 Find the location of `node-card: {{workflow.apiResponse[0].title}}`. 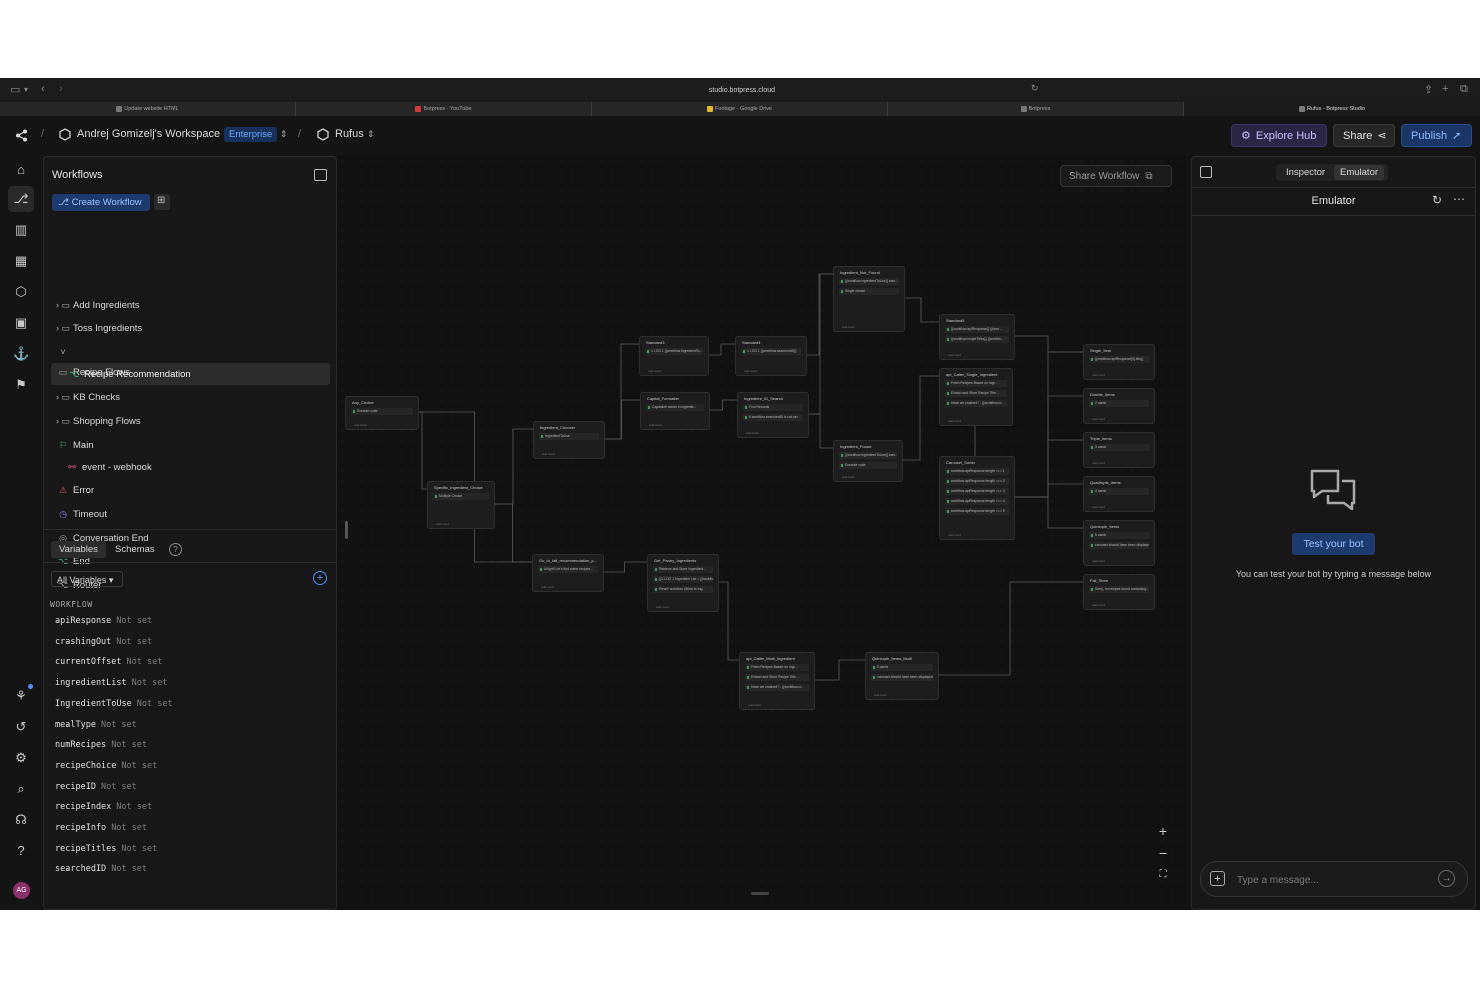

node-card: {{workflow.apiResponse[0].title}} is located at coordinates (1119, 359).